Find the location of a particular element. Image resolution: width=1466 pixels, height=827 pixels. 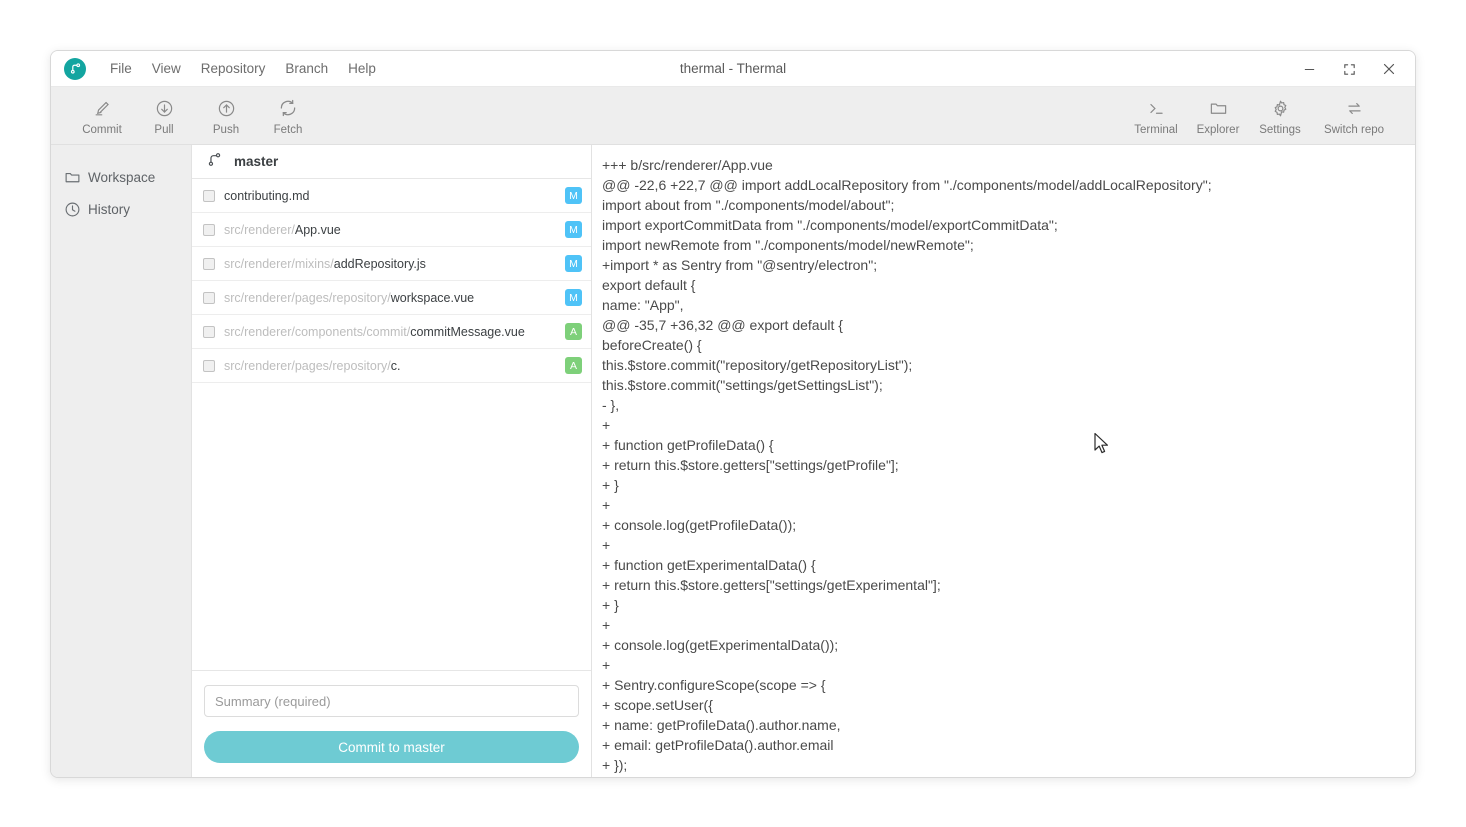

minimize-button is located at coordinates (1309, 69).